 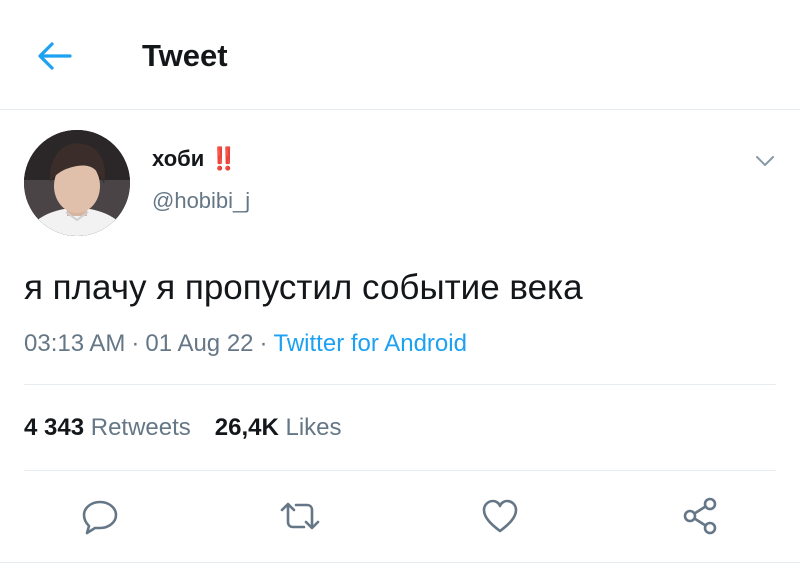 What do you see at coordinates (247, 427) in the screenshot?
I see `likes-count: 26,4K` at bounding box center [247, 427].